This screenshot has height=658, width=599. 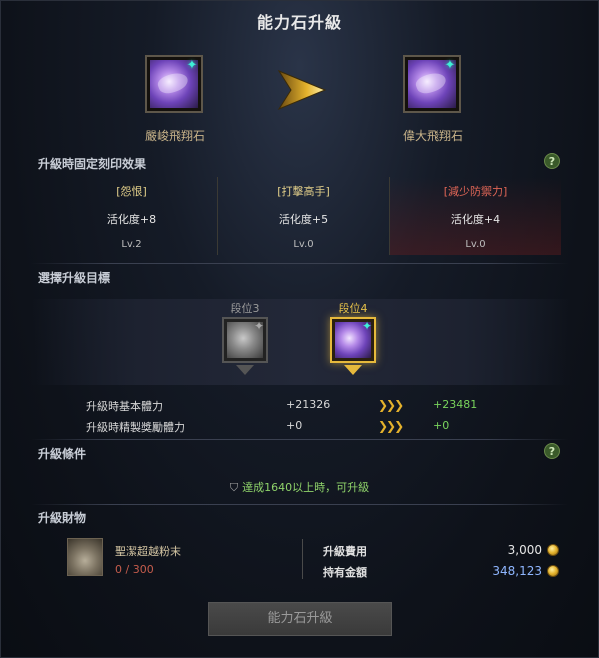 I want to click on tier-select-strip, so click(x=301, y=342).